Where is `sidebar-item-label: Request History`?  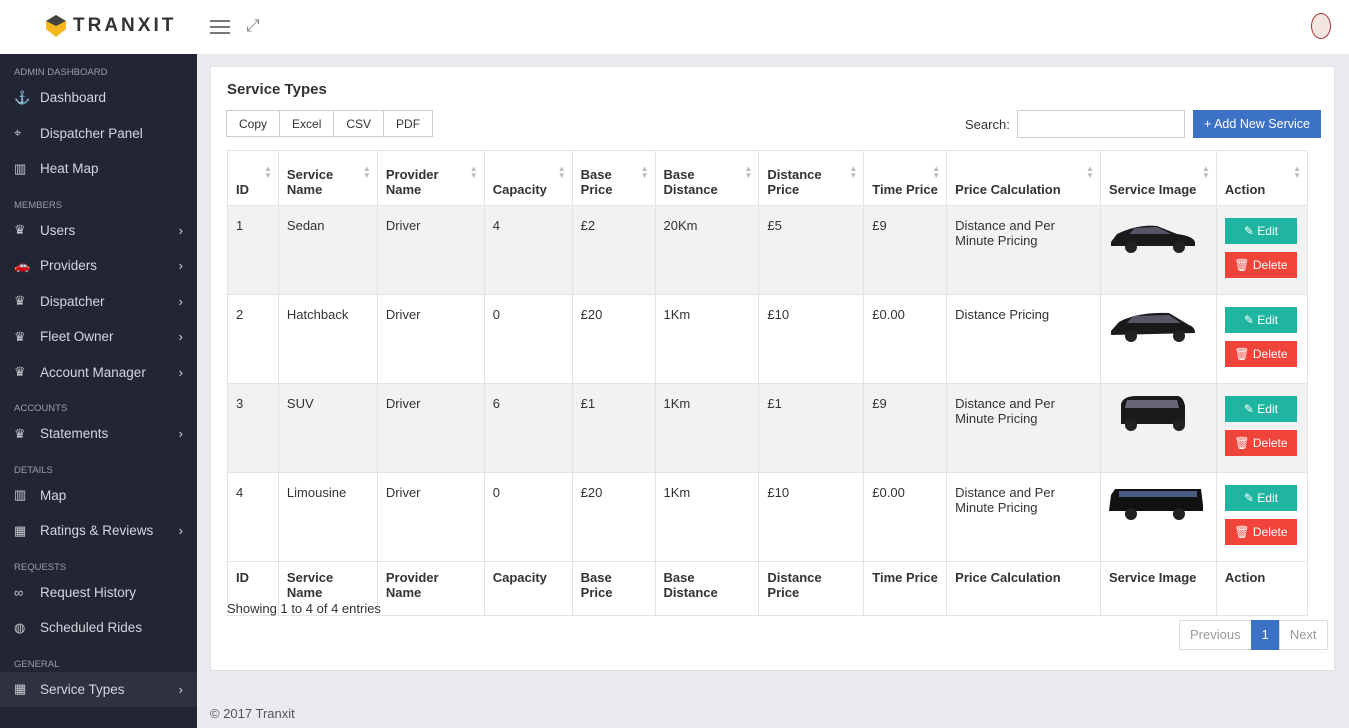 sidebar-item-label: Request History is located at coordinates (88, 592).